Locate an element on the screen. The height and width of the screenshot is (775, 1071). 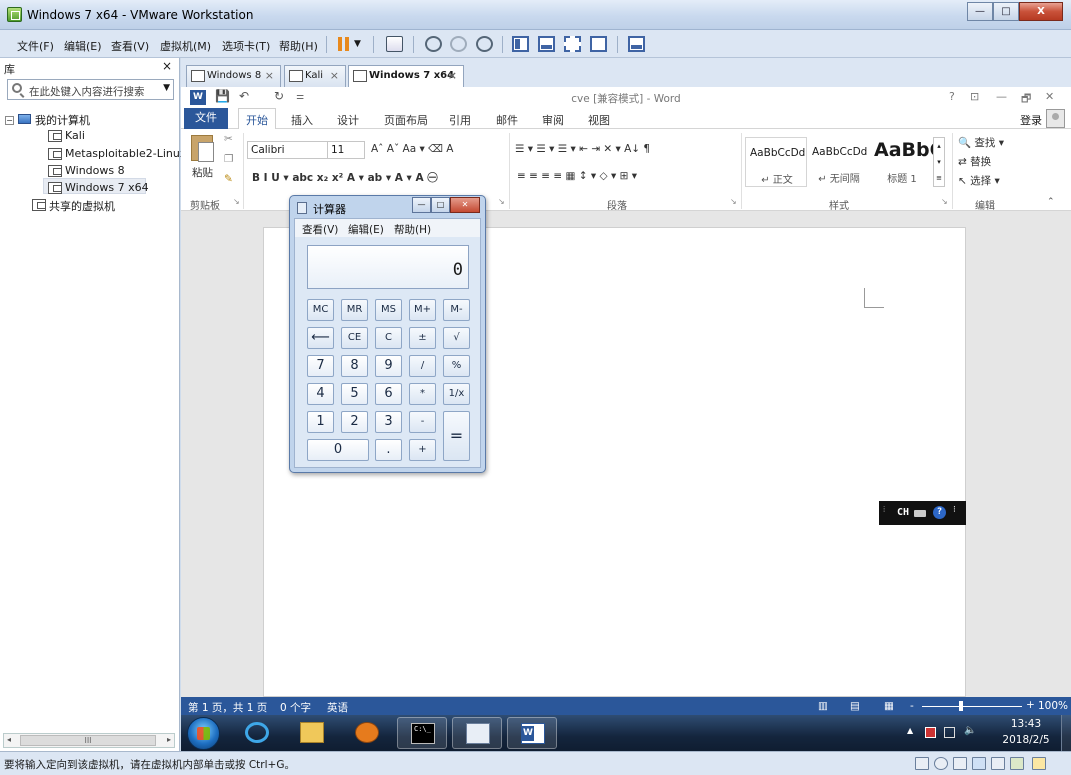
sound-card-icon is located at coordinates (1017, 763).